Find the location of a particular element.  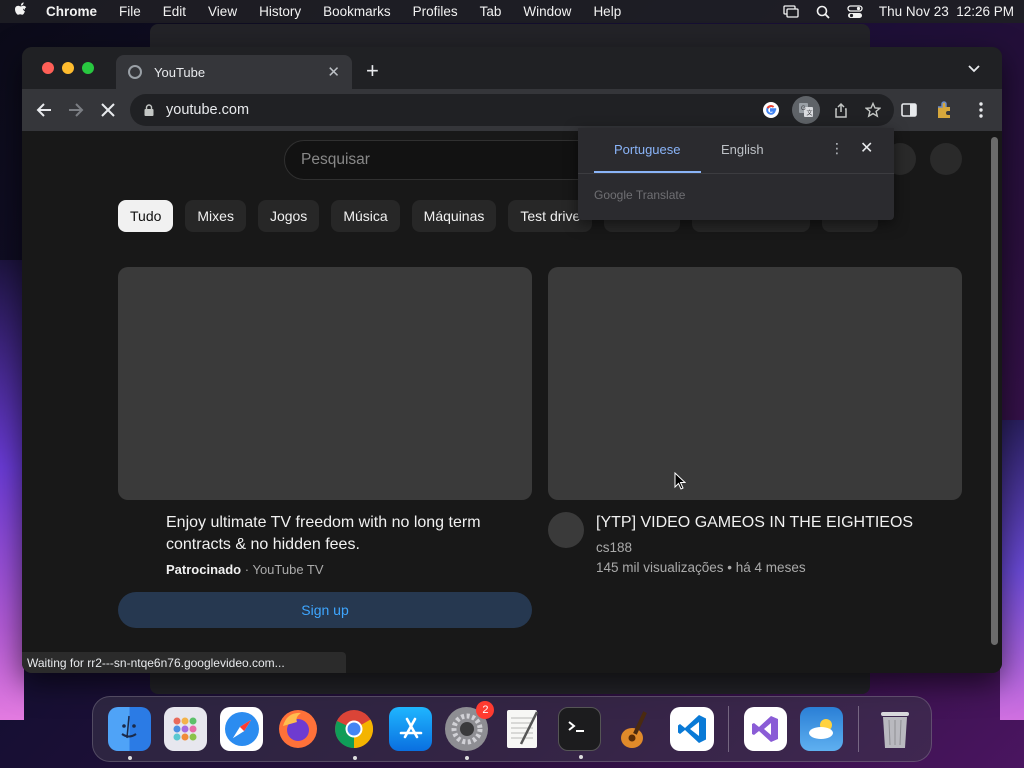

sign-up-button: Sign up is located at coordinates (325, 610).